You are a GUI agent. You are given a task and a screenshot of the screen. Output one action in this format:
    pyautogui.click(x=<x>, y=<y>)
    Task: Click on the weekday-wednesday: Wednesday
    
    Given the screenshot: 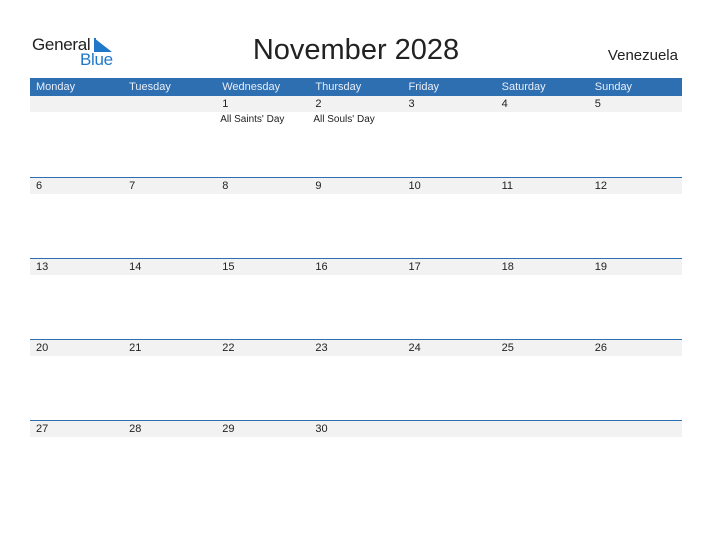 What is the action you would take?
    pyautogui.click(x=251, y=87)
    